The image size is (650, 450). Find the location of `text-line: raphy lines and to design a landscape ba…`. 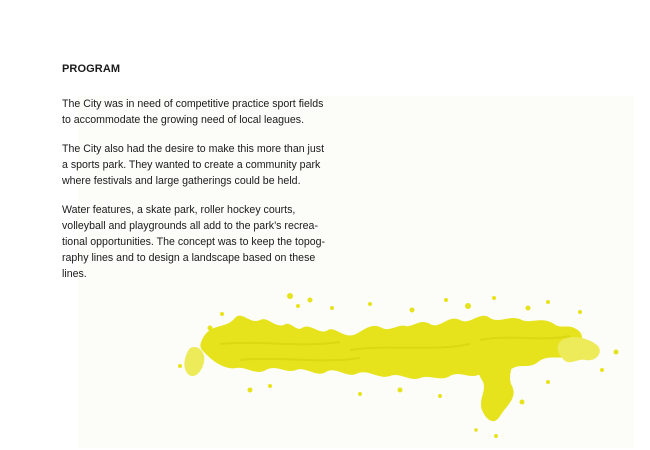

text-line: raphy lines and to design a landscape ba… is located at coordinates (189, 258).